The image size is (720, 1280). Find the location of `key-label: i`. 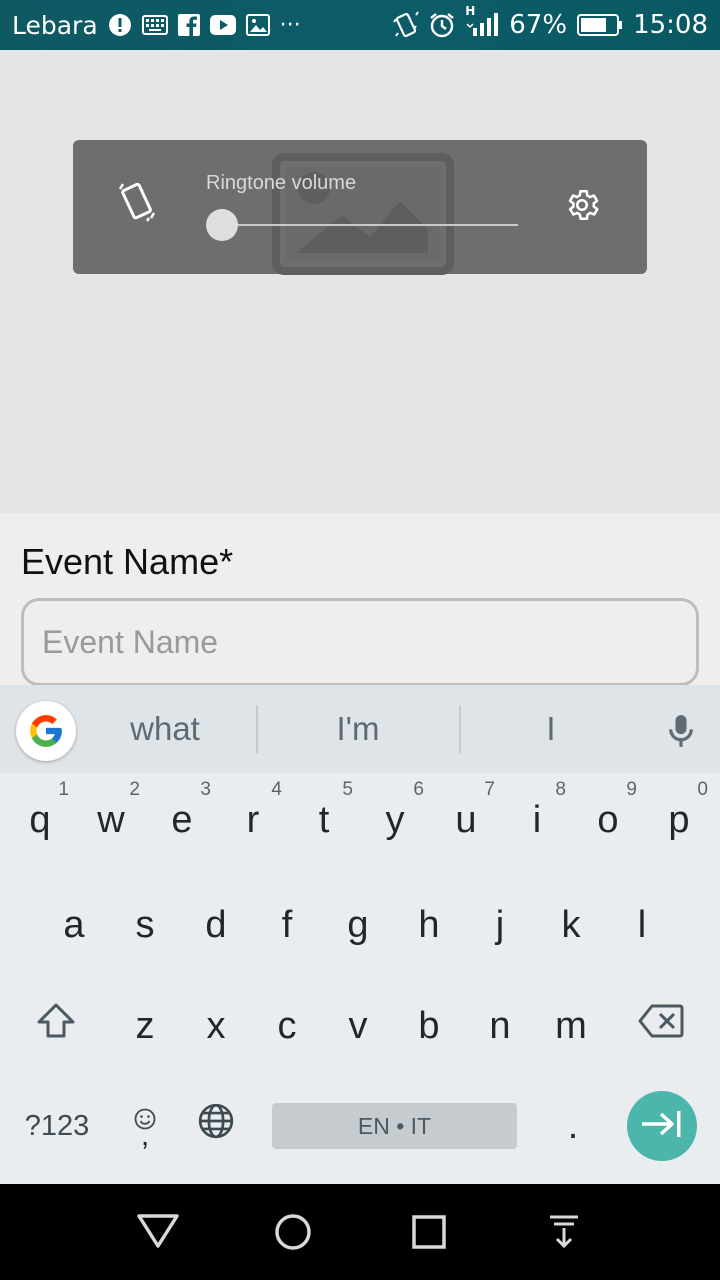

key-label: i is located at coordinates (537, 819).